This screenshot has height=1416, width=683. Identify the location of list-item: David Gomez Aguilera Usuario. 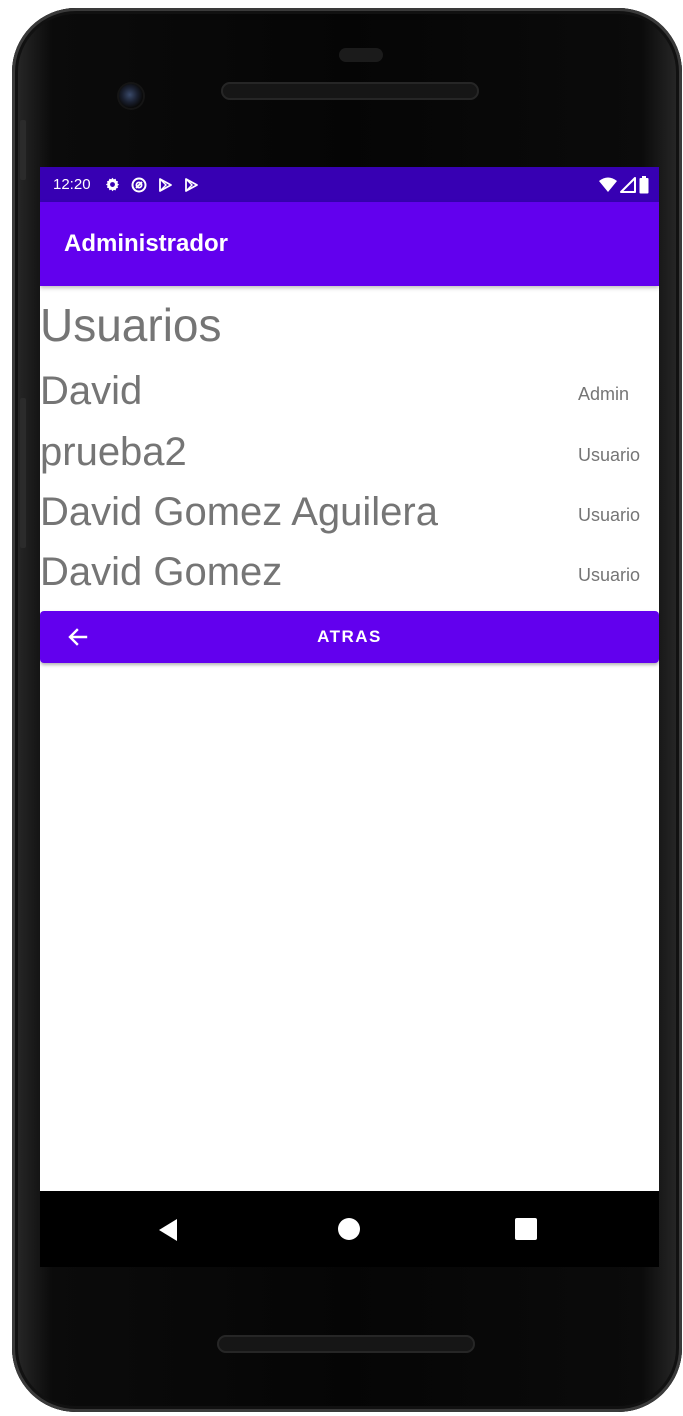
(349, 518).